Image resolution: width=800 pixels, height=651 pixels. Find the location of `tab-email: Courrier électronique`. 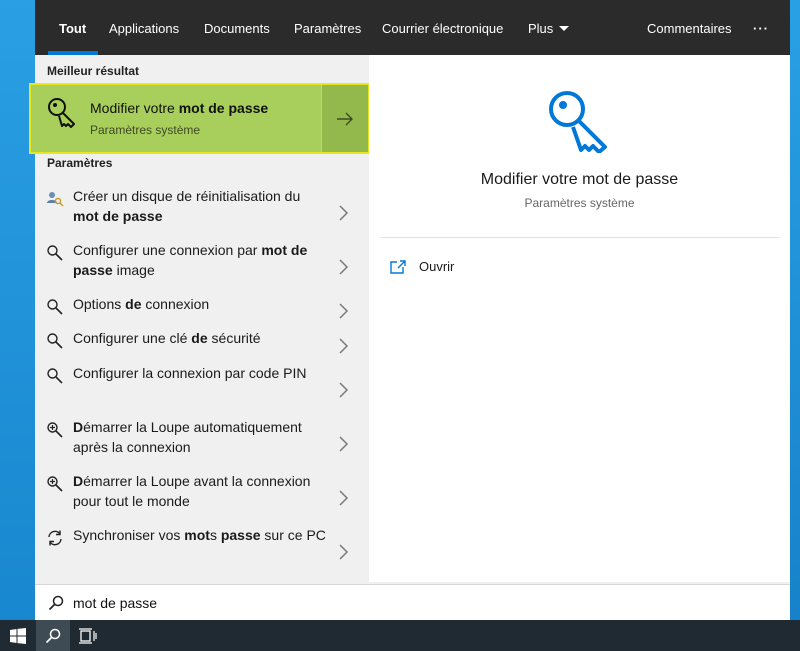

tab-email: Courrier électronique is located at coordinates (442, 27).